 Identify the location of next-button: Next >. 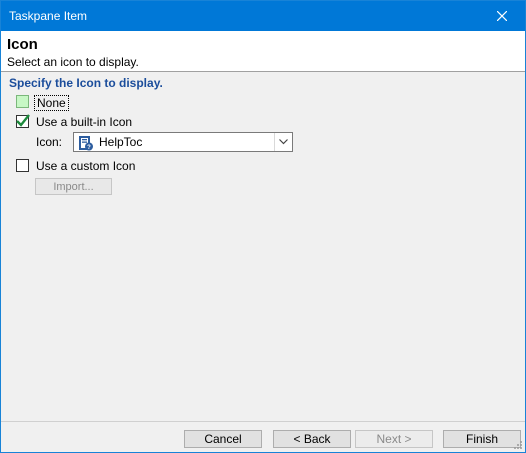
(394, 439).